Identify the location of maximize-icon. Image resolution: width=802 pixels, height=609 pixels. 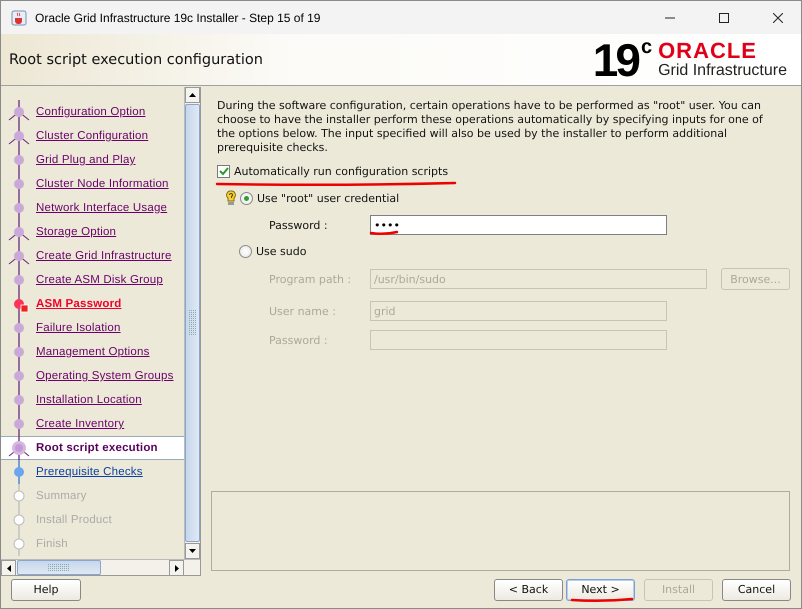
(724, 17).